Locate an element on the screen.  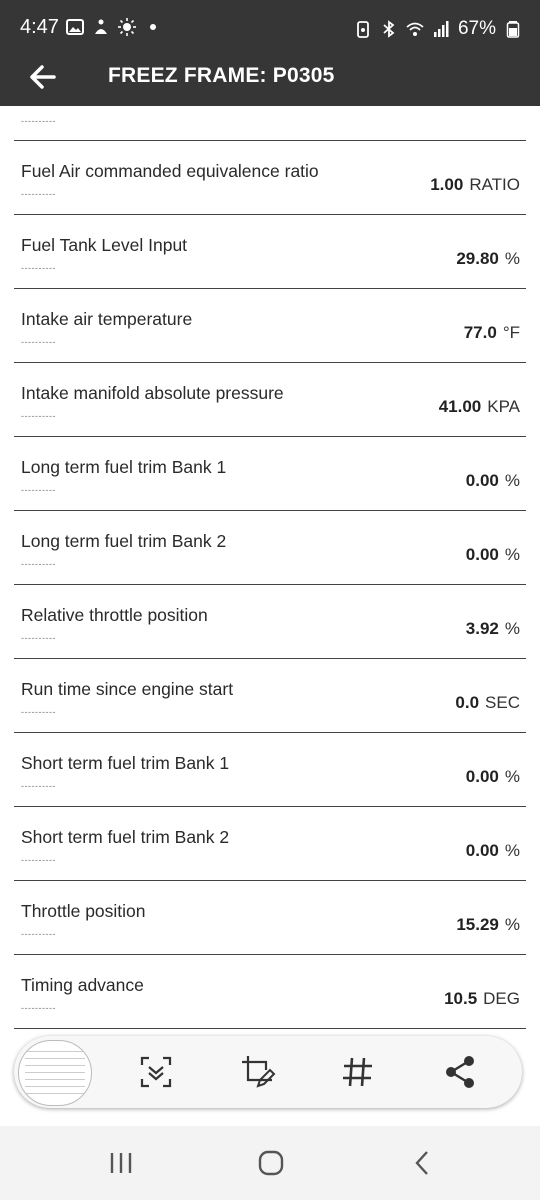
parameter-reading: 0.0 SEC is located at coordinates (487, 703).